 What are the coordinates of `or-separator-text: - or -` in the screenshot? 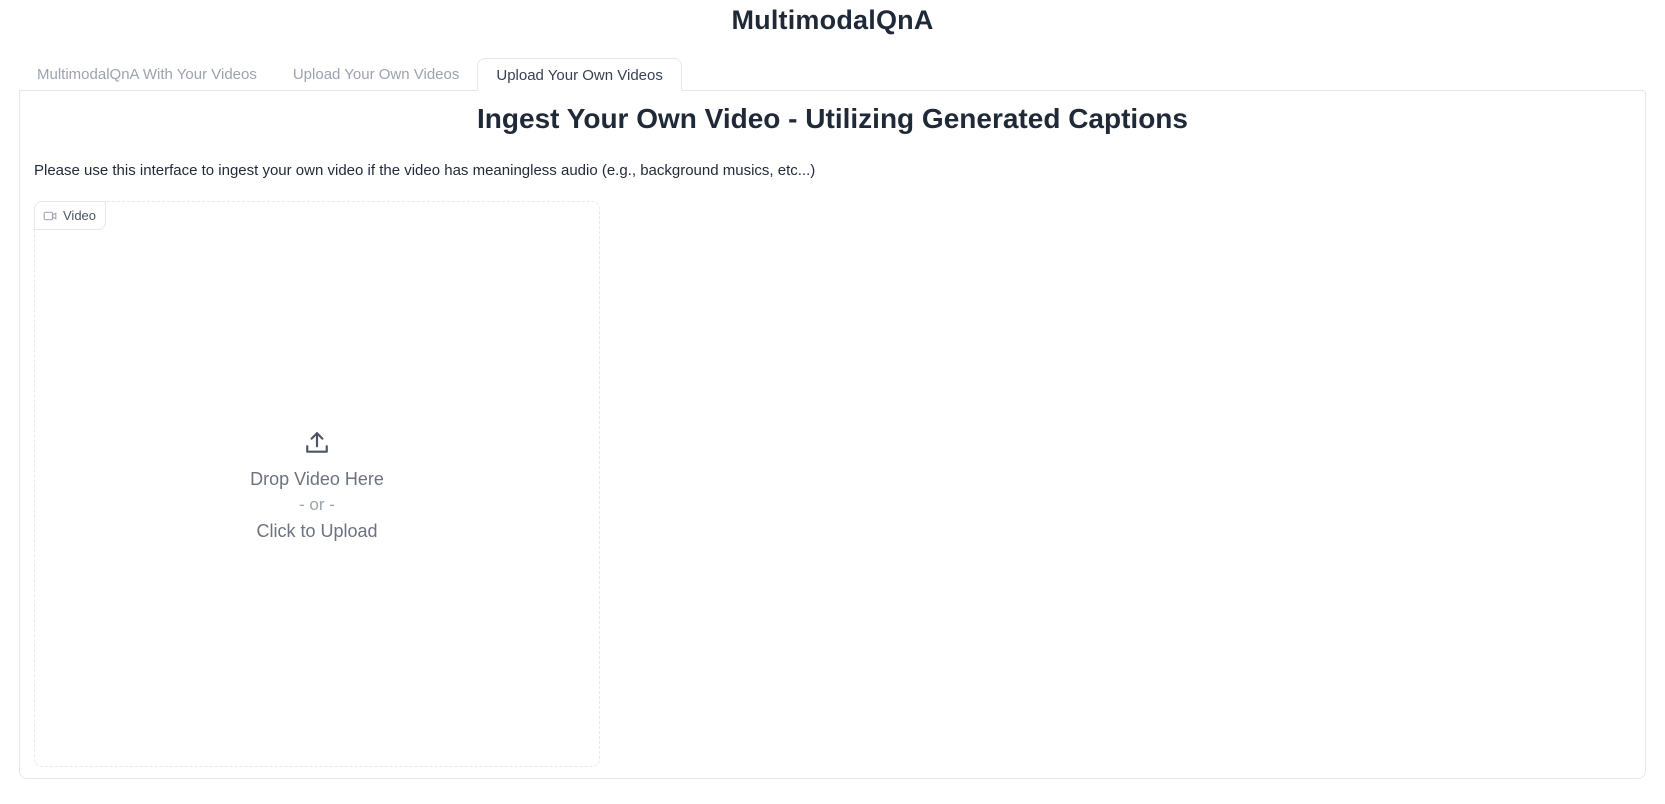 It's located at (317, 504).